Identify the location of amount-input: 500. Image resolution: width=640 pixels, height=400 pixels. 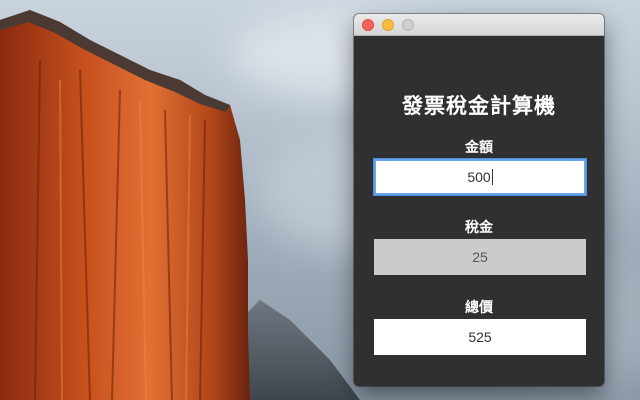
(480, 177).